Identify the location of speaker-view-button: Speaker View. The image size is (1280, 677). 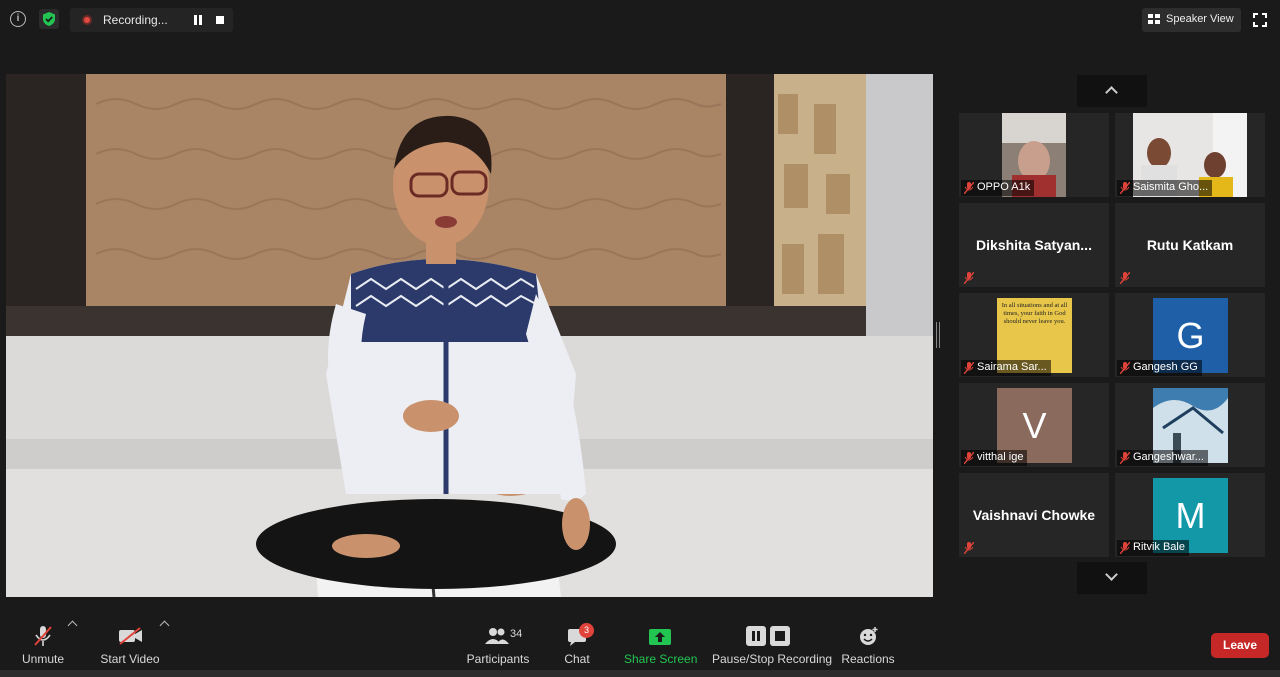
(1191, 20).